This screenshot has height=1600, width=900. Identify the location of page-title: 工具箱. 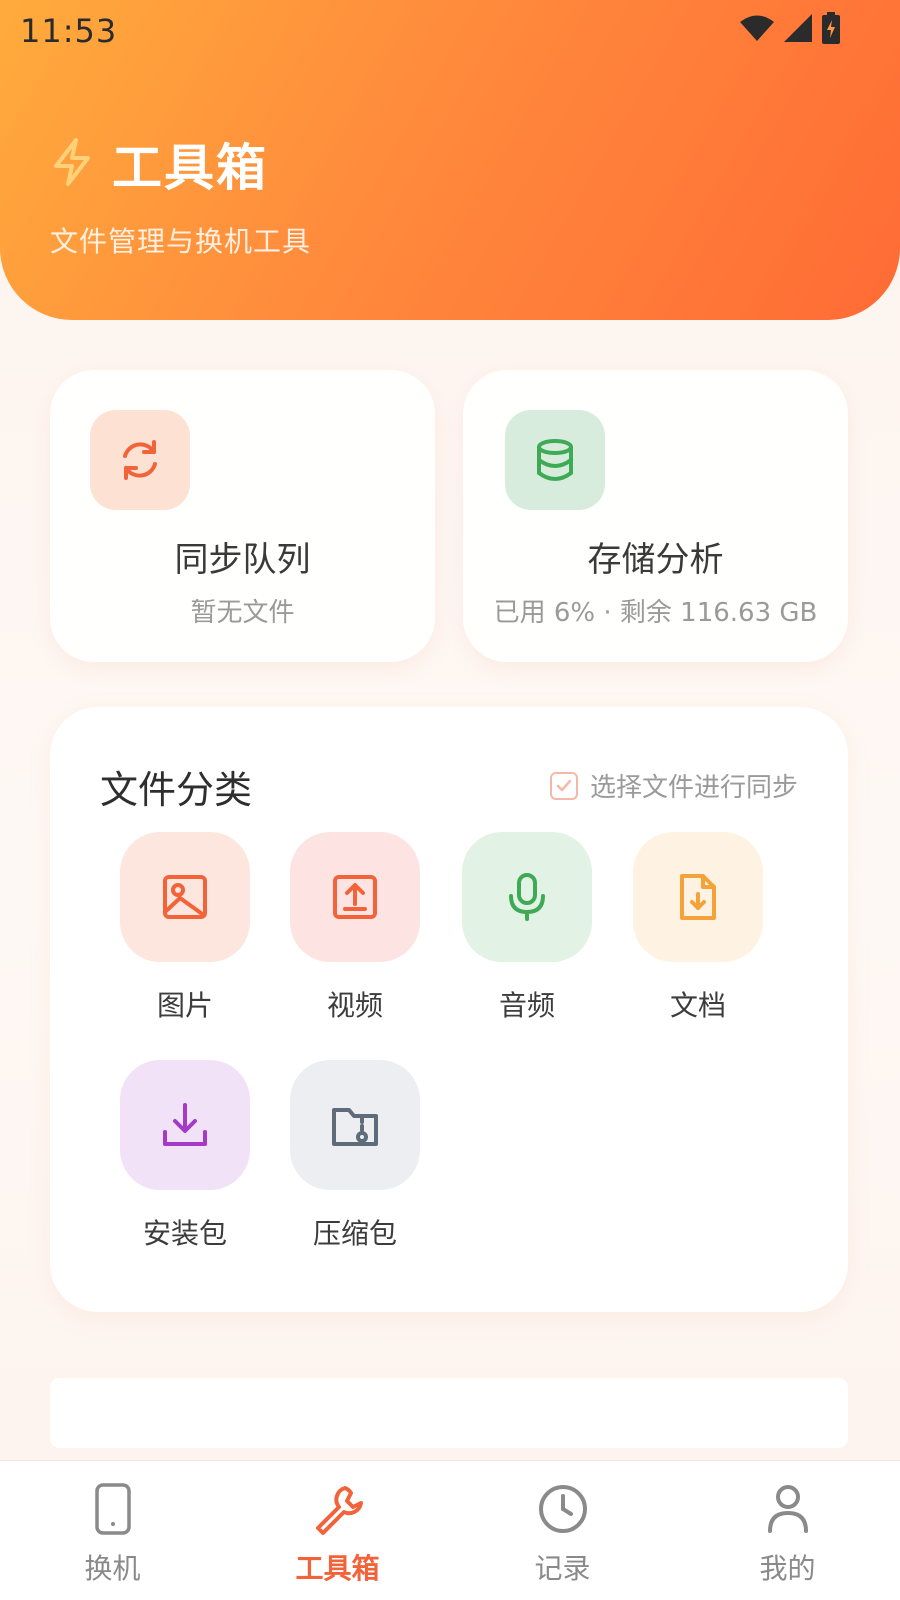
(190, 168).